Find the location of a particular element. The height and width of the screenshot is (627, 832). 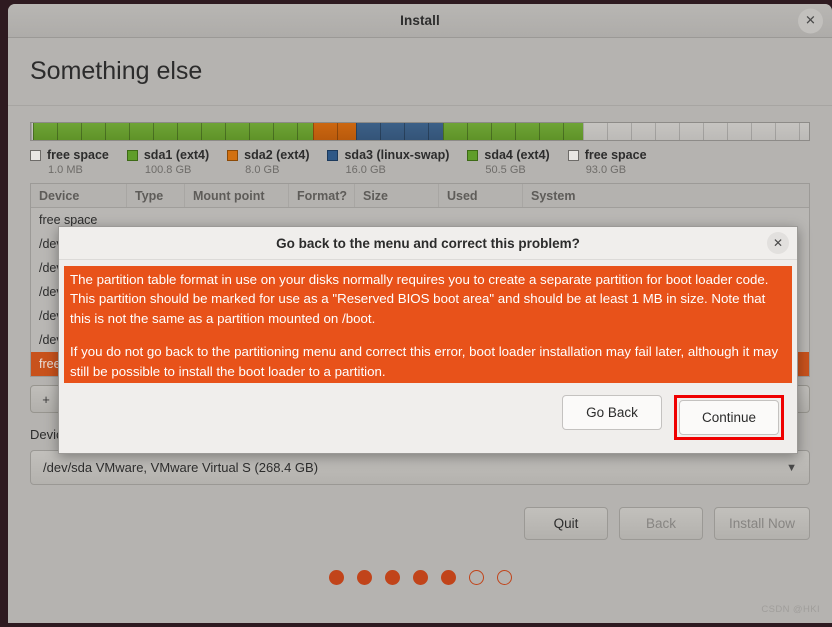

table-column-header: Format? is located at coordinates (322, 195).